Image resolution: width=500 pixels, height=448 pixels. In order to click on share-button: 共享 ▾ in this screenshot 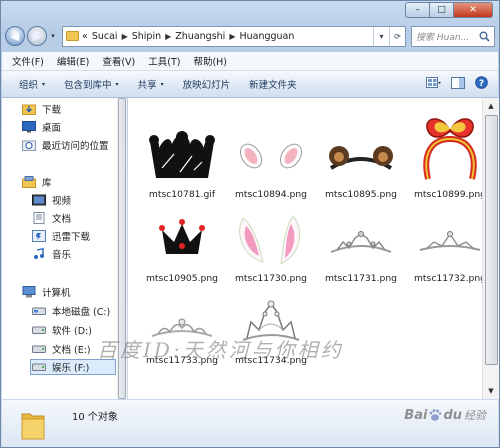, I will do `click(151, 84)`.